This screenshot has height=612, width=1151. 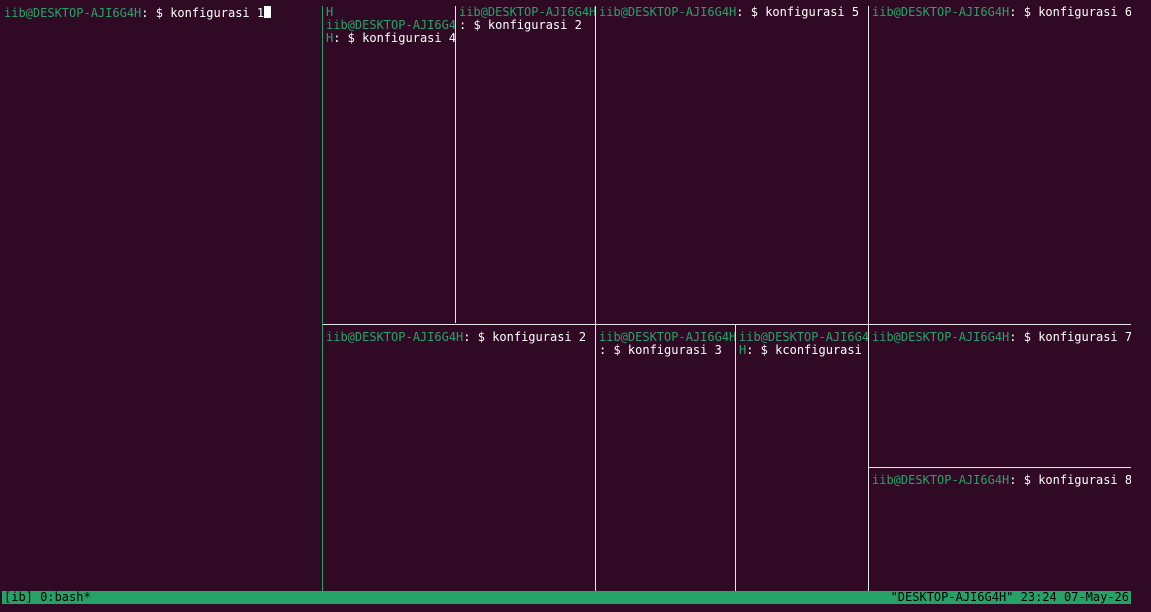 I want to click on prompt-line: : $ konfigurasi 2, so click(x=527, y=25).